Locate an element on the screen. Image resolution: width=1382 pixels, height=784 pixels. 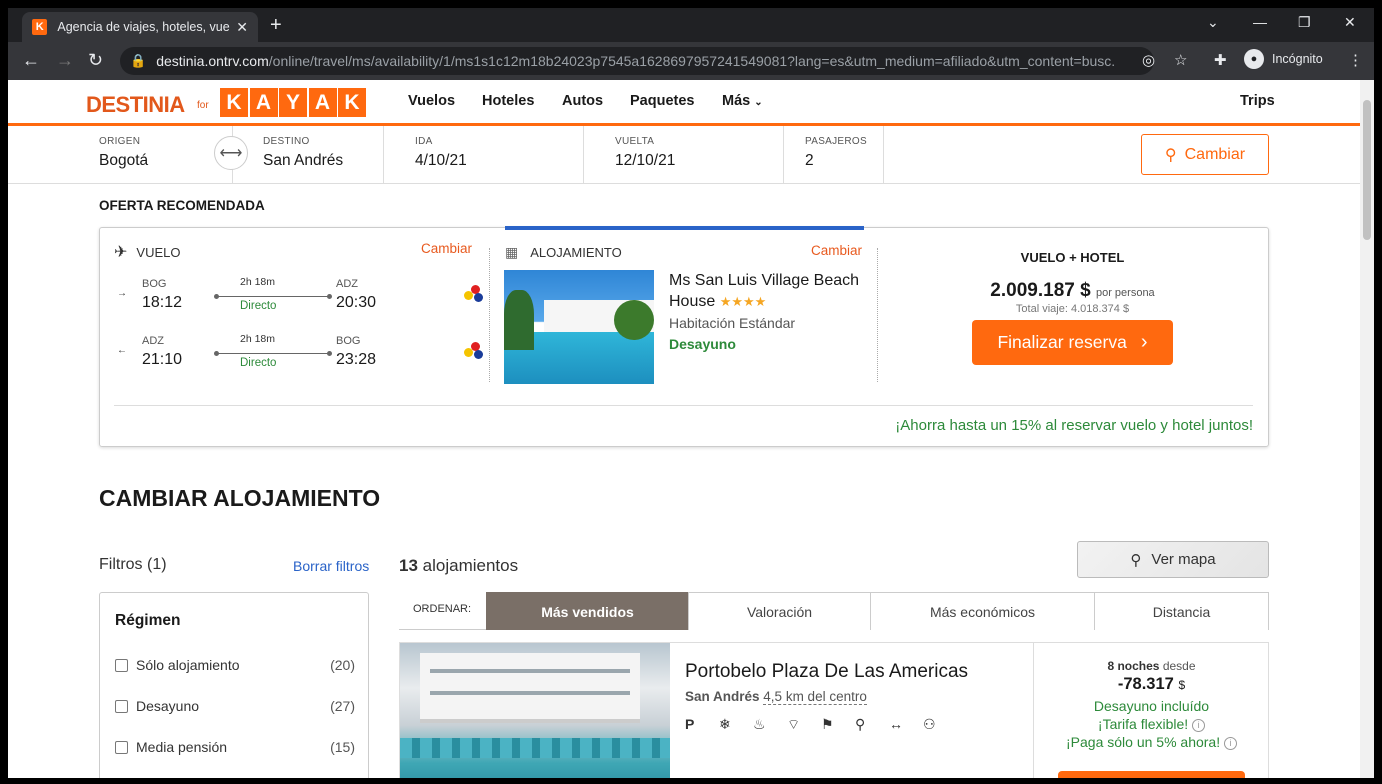
nav-trips: Trips is located at coordinates (1257, 101).